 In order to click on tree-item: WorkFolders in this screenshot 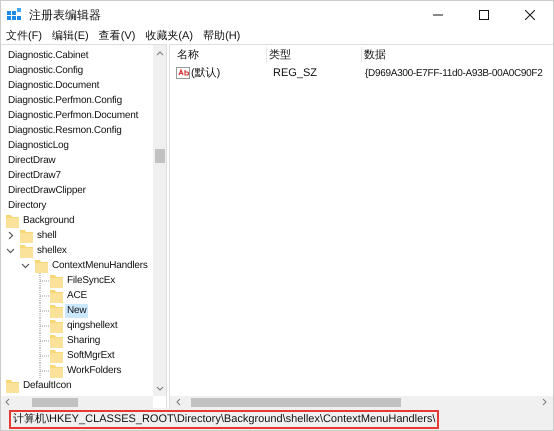, I will do `click(94, 371)`.